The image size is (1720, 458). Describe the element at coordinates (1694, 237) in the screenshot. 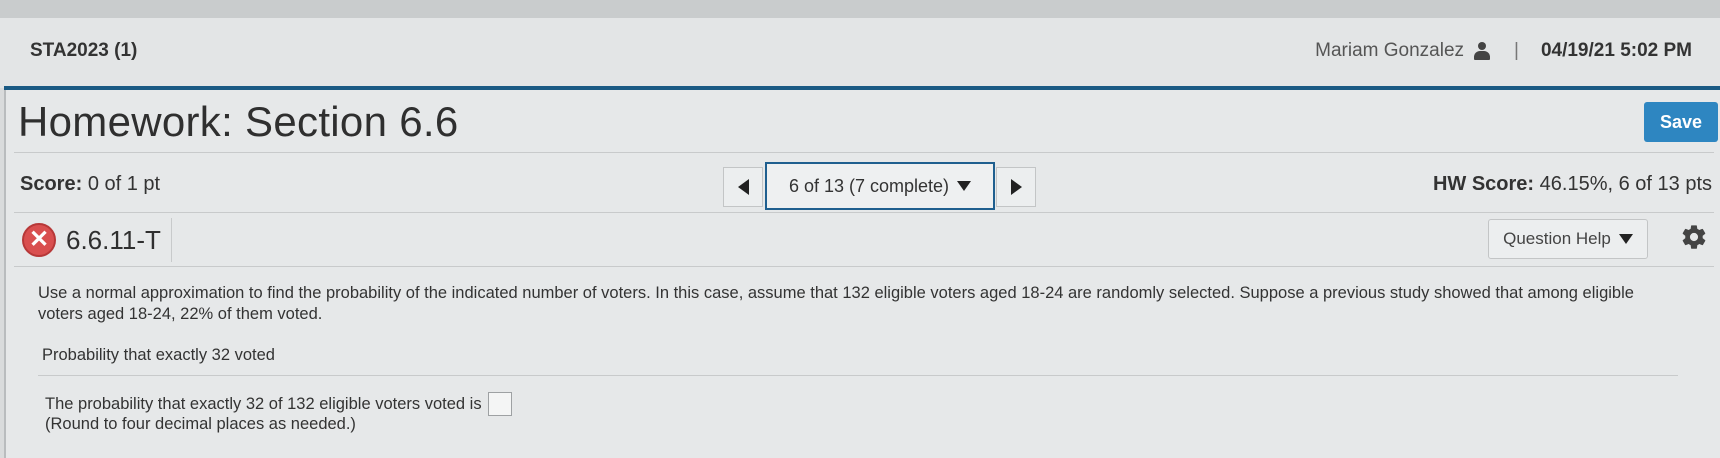

I see `gear-icon` at that location.